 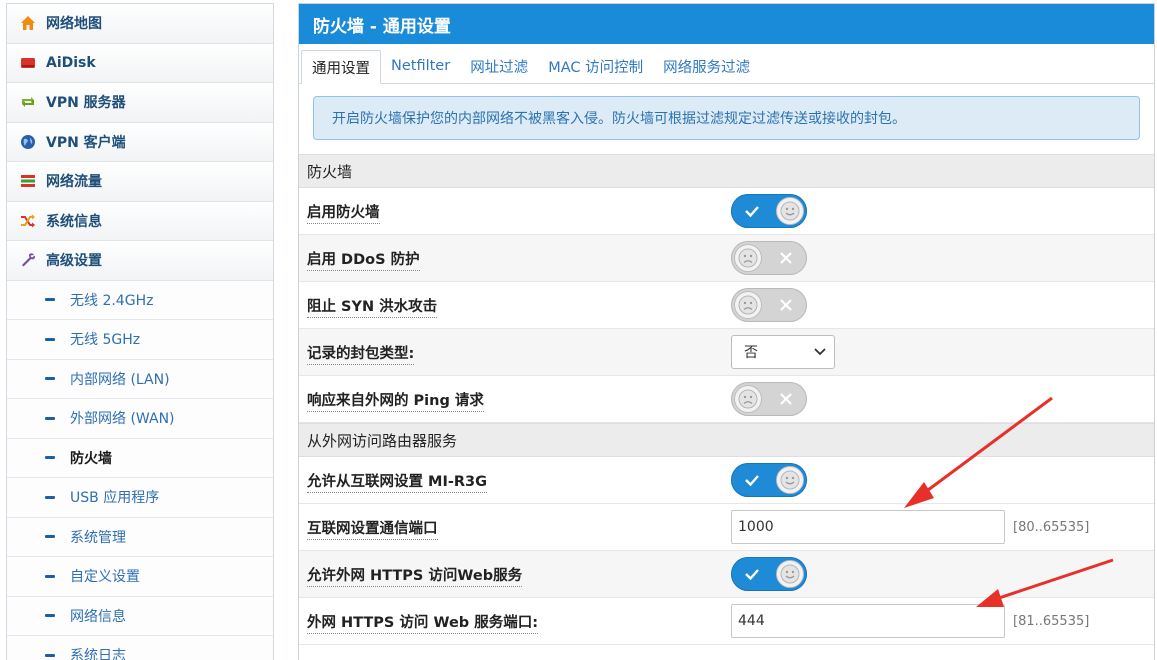 What do you see at coordinates (71, 62) in the screenshot?
I see `sidebar-item-label: AiDisk` at bounding box center [71, 62].